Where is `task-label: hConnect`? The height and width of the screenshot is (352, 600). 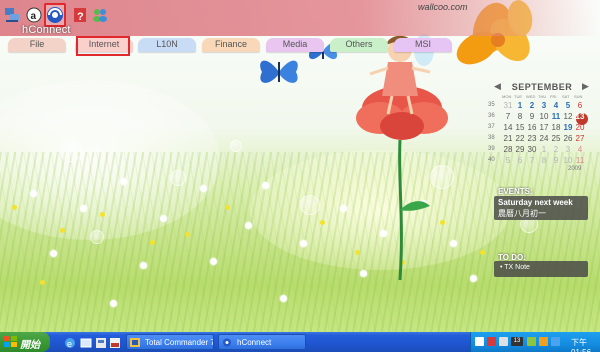
task-label: hConnect is located at coordinates (254, 342).